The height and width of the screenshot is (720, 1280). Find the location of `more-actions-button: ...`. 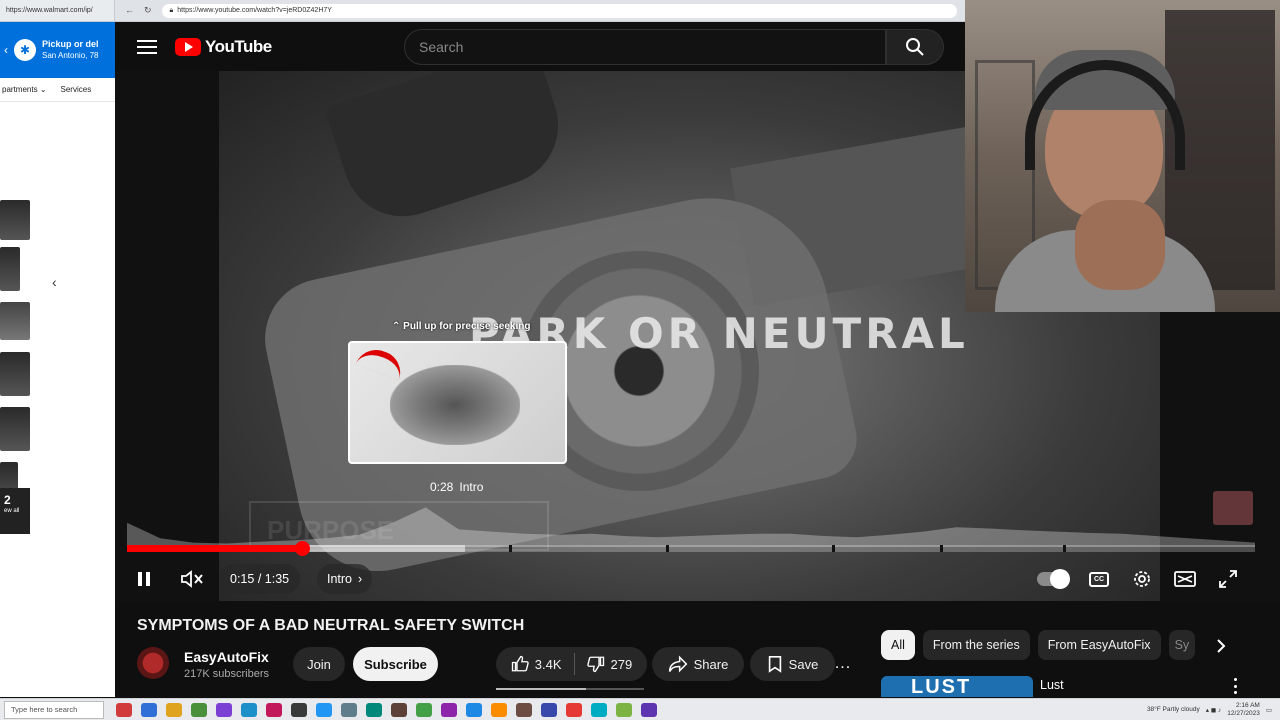

more-actions-button: ... is located at coordinates (843, 664).